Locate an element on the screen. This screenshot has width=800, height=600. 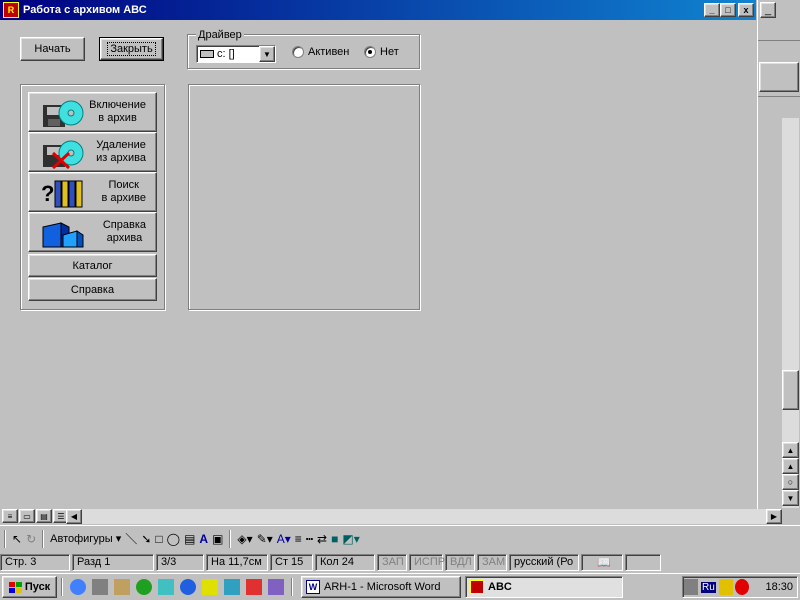
search-line1: Поиск is located at coordinates (123, 185).